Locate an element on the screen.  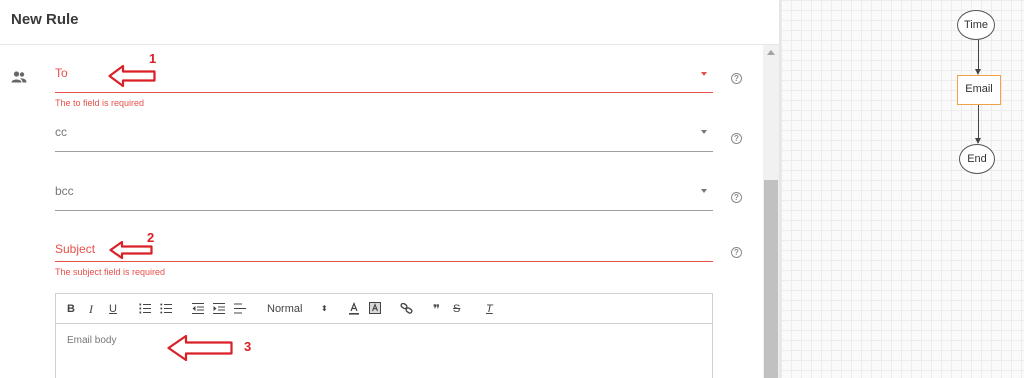
scroll-thumb is located at coordinates (771, 279).